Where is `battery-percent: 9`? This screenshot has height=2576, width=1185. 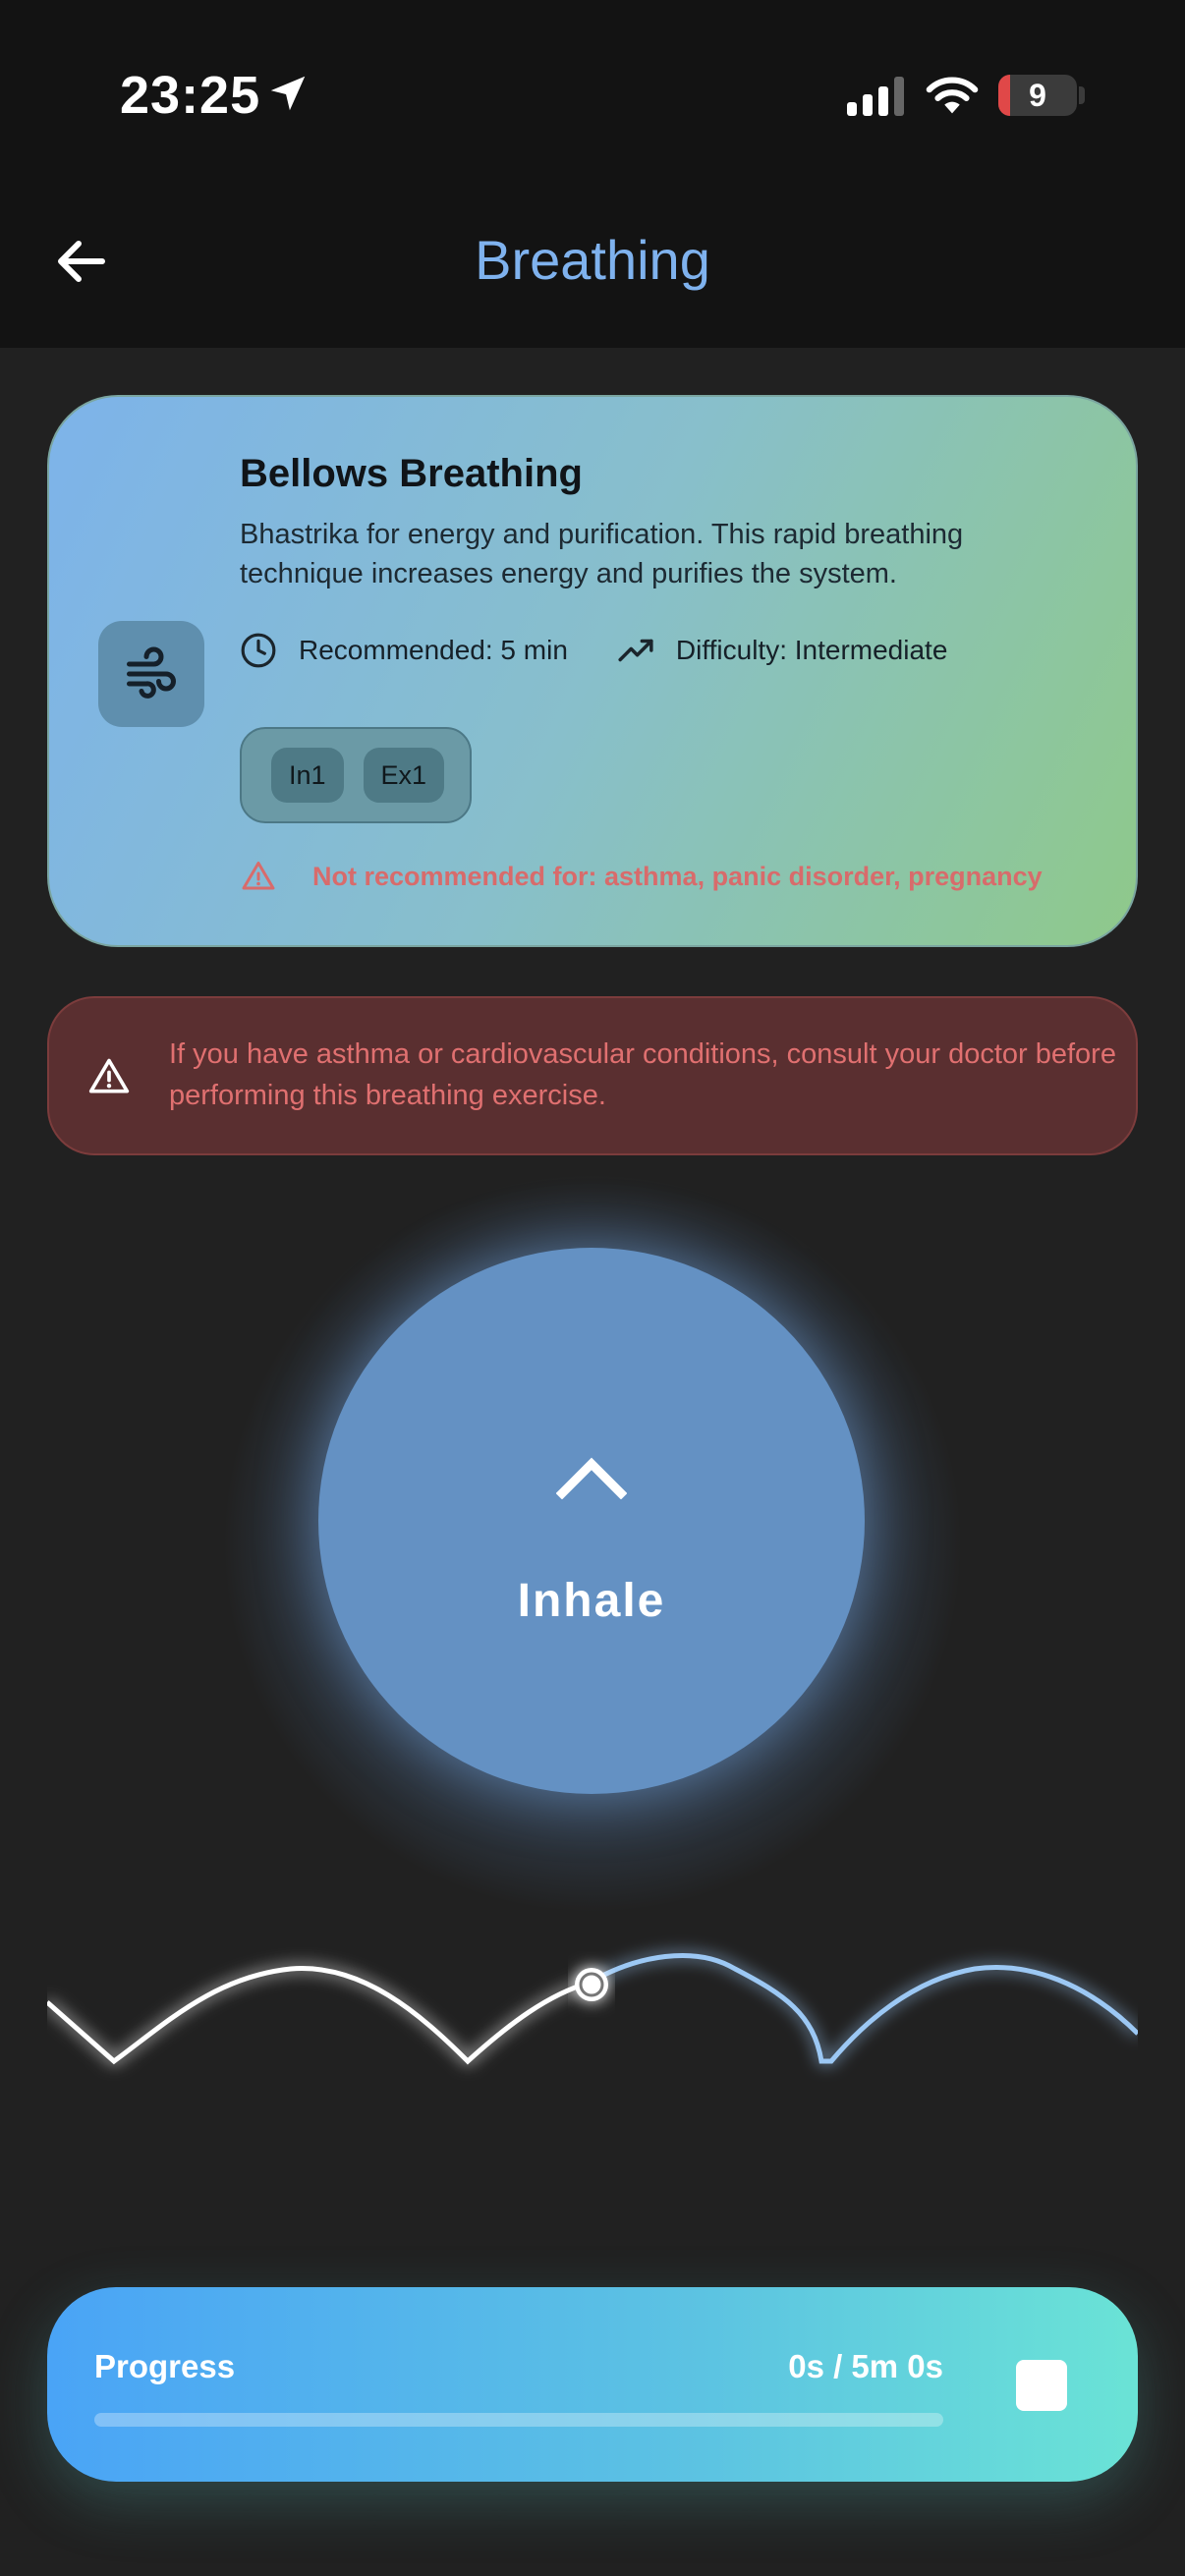 battery-percent: 9 is located at coordinates (1038, 95).